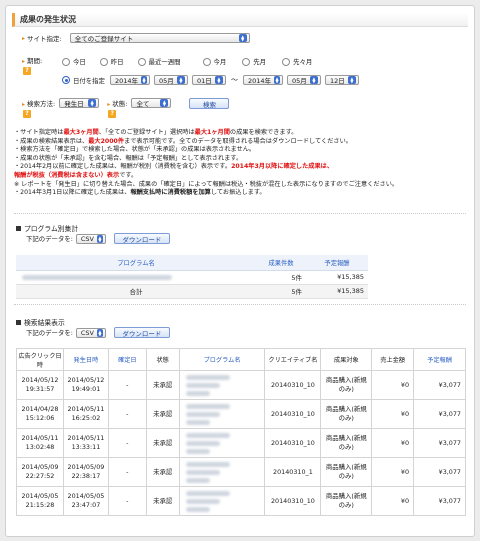 Image resolution: width=480 pixels, height=541 pixels. I want to click on radio-this-month: 今月, so click(214, 61).